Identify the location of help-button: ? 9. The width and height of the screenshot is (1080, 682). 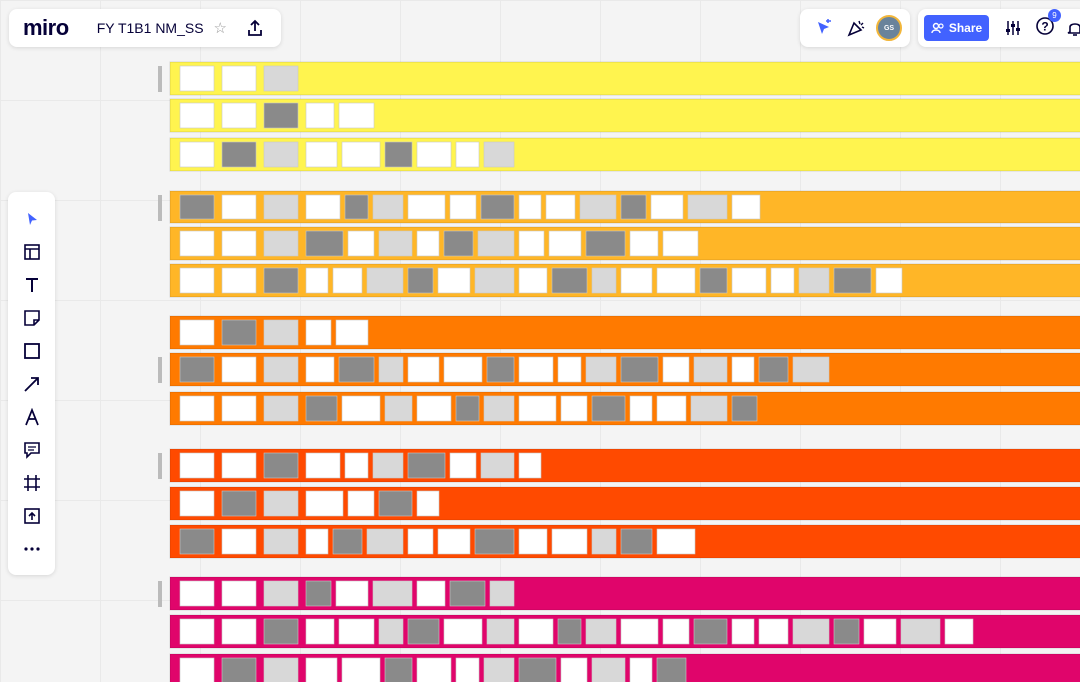
(1048, 24).